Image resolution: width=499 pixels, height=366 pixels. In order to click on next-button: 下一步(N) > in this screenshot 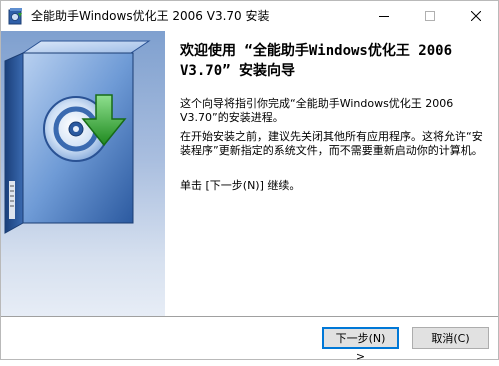, I will do `click(360, 345)`.